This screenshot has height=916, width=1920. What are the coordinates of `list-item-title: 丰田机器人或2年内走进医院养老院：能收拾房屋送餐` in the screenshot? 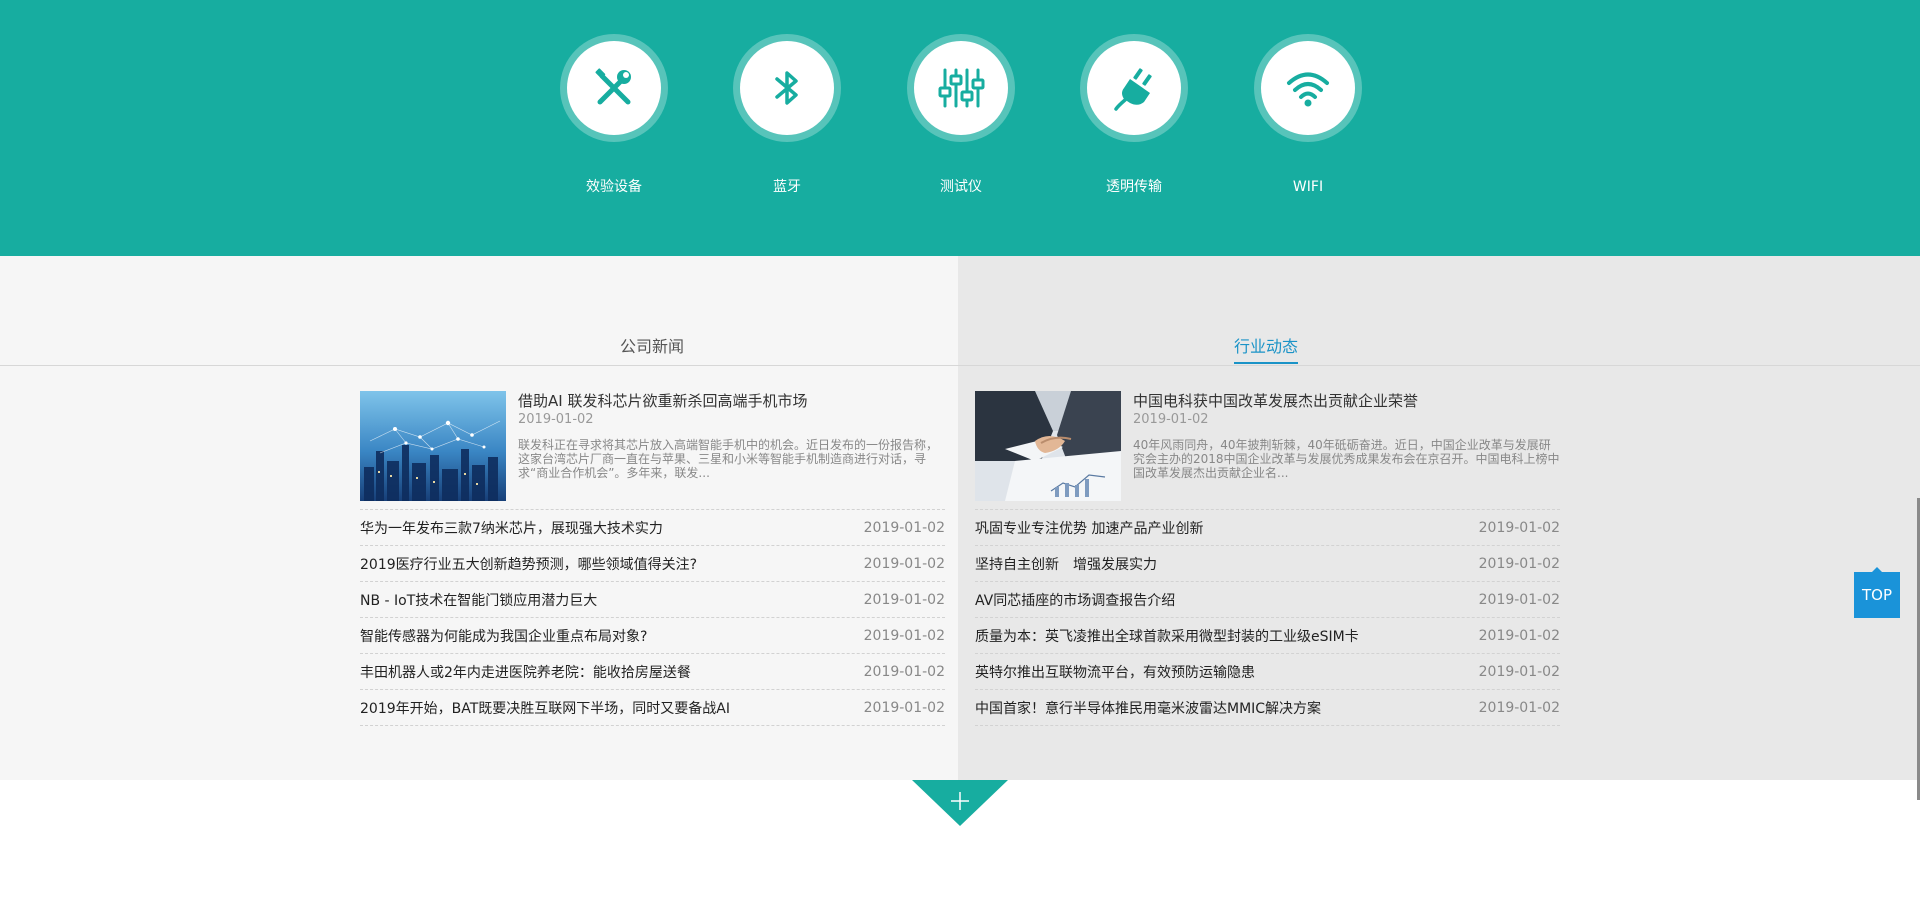 It's located at (525, 672).